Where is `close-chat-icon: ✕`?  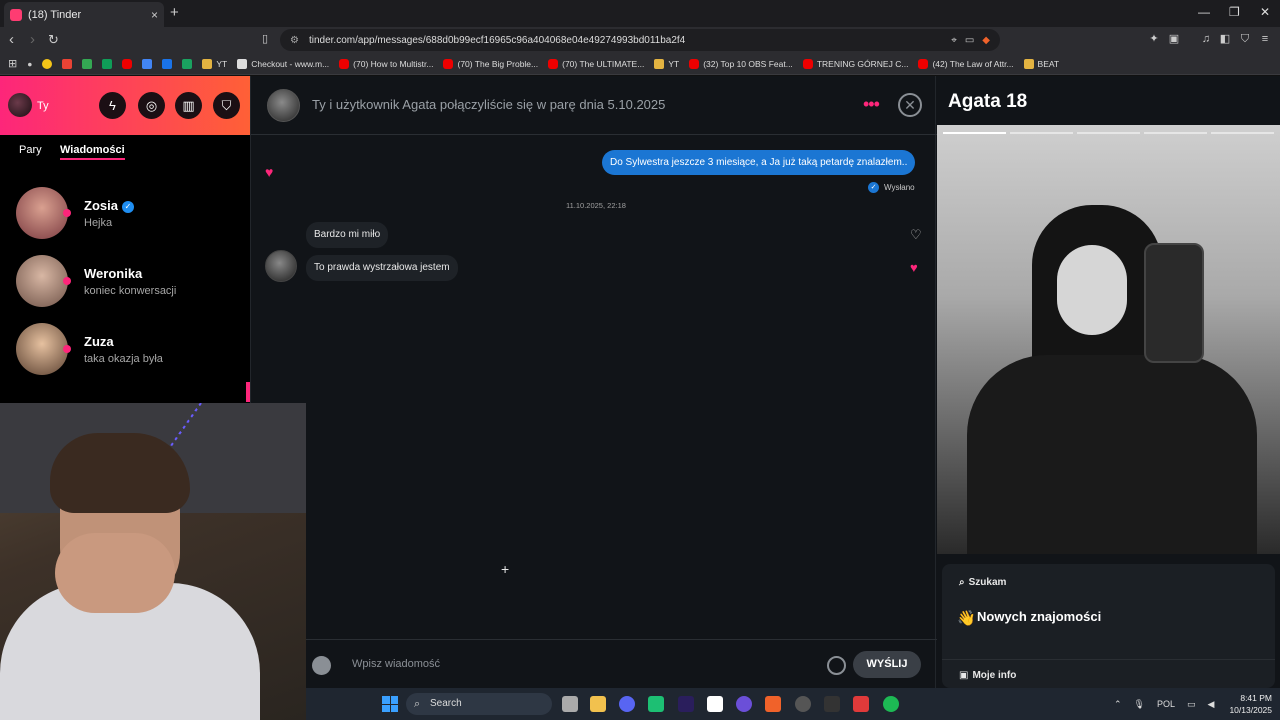
close-chat-icon: ✕ is located at coordinates (910, 105).